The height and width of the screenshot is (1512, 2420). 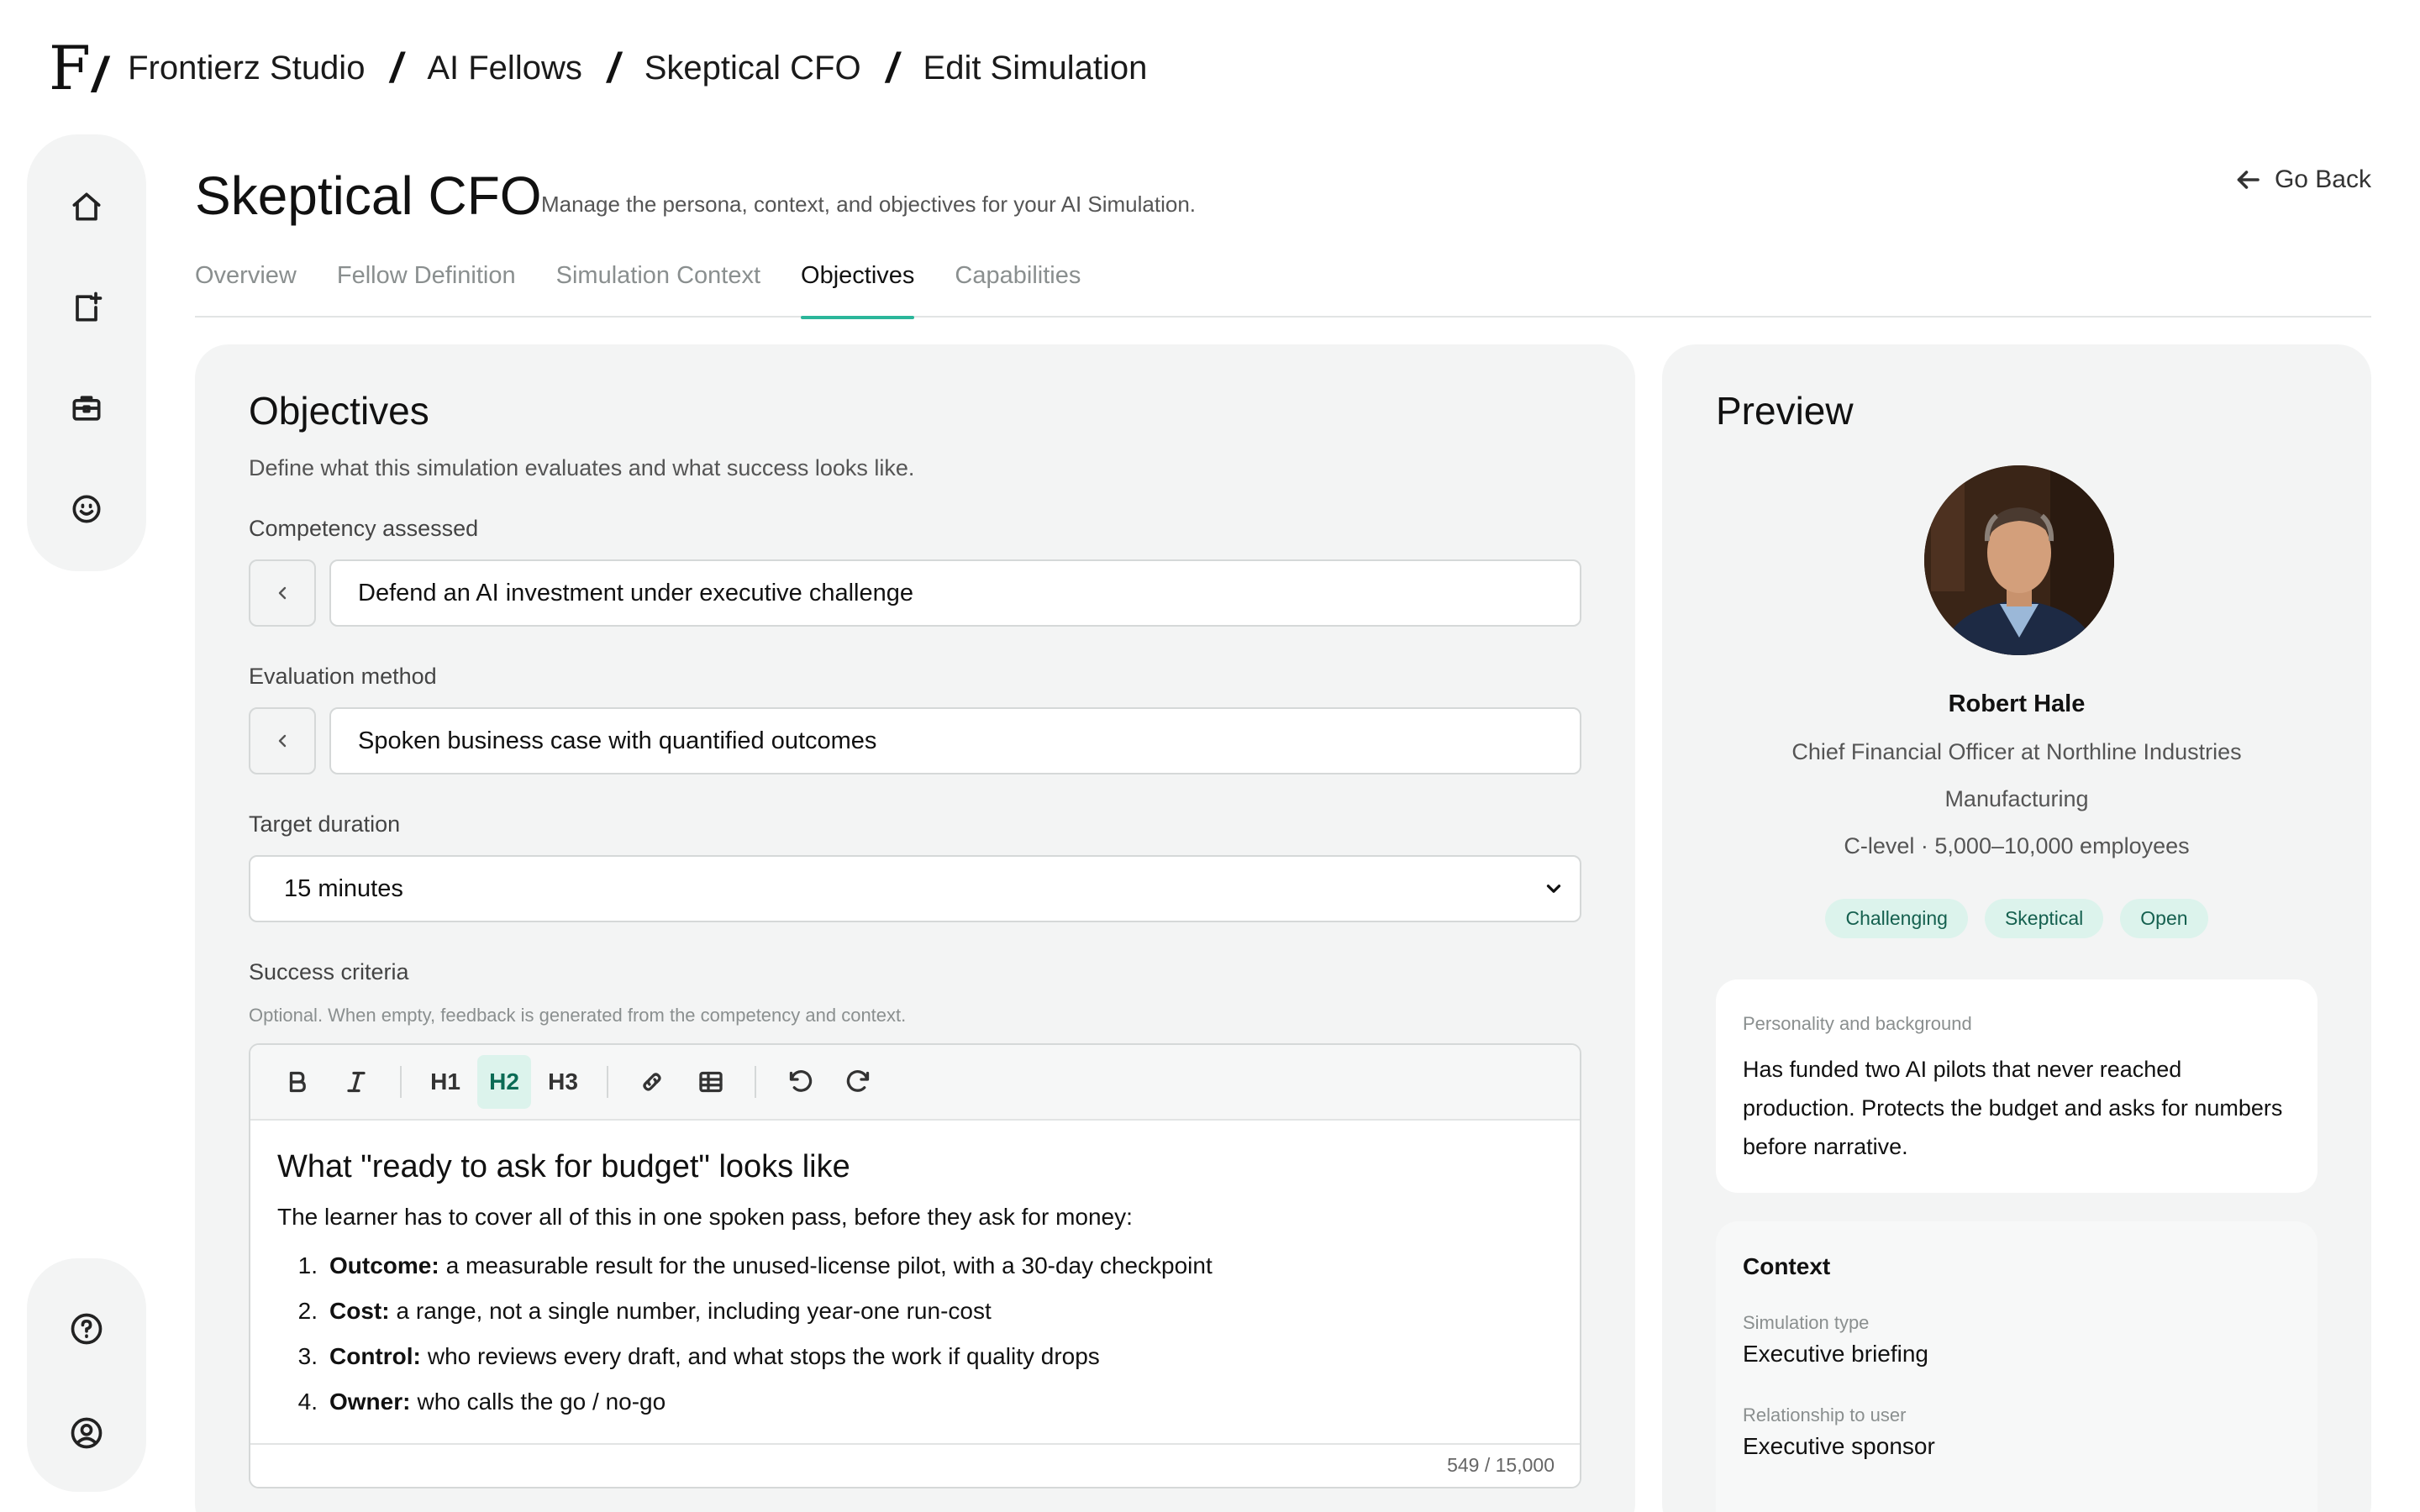 I want to click on evaluation-input, so click(x=955, y=740).